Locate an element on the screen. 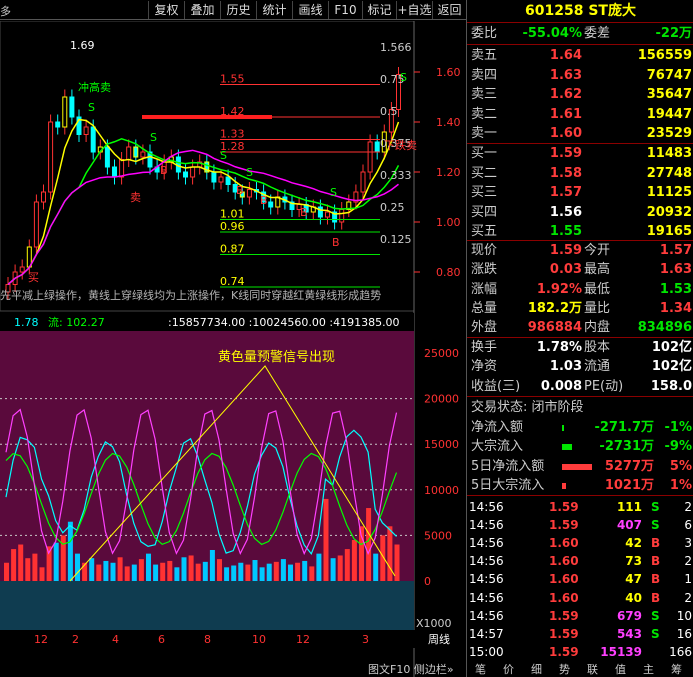  flow-value: -271.7万 is located at coordinates (624, 427).